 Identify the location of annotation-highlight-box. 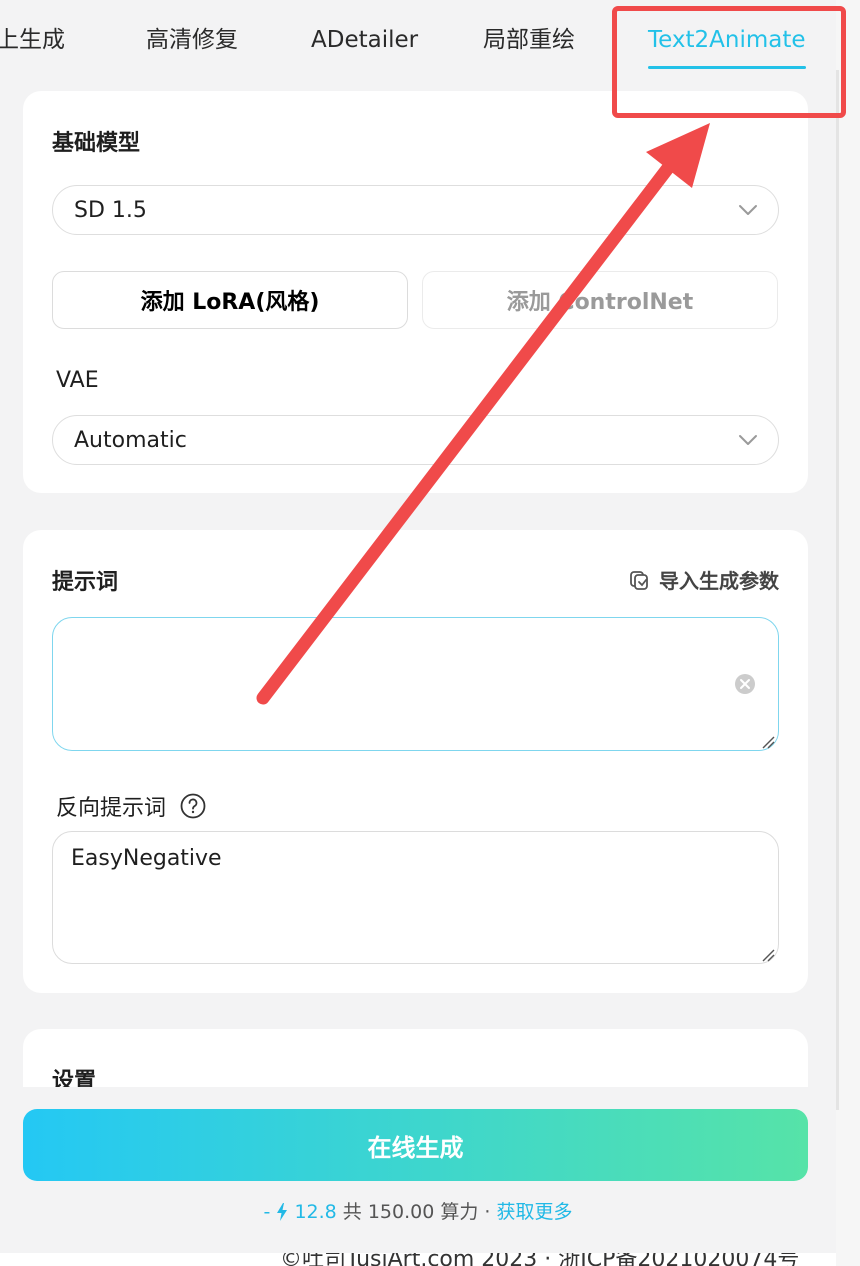
(729, 62).